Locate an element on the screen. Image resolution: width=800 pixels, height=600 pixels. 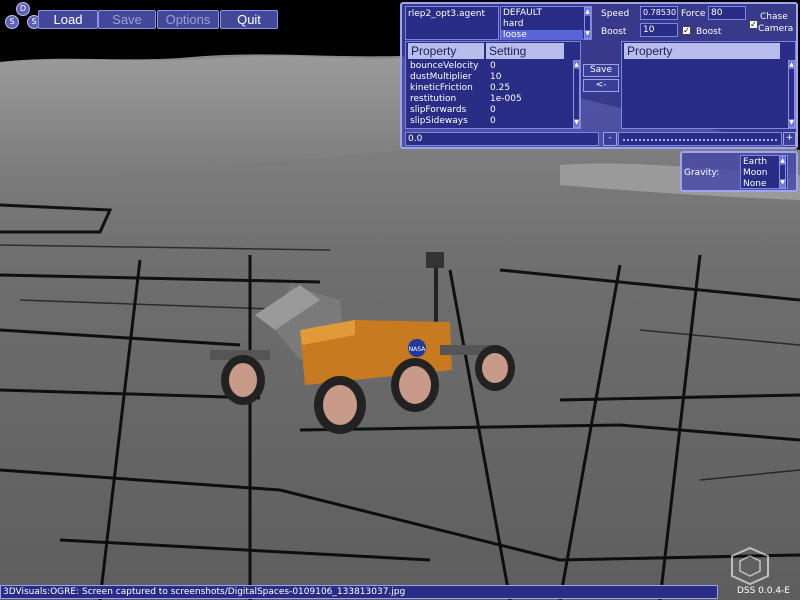
table-row: bounceVelocity 0 is located at coordinates (453, 66).